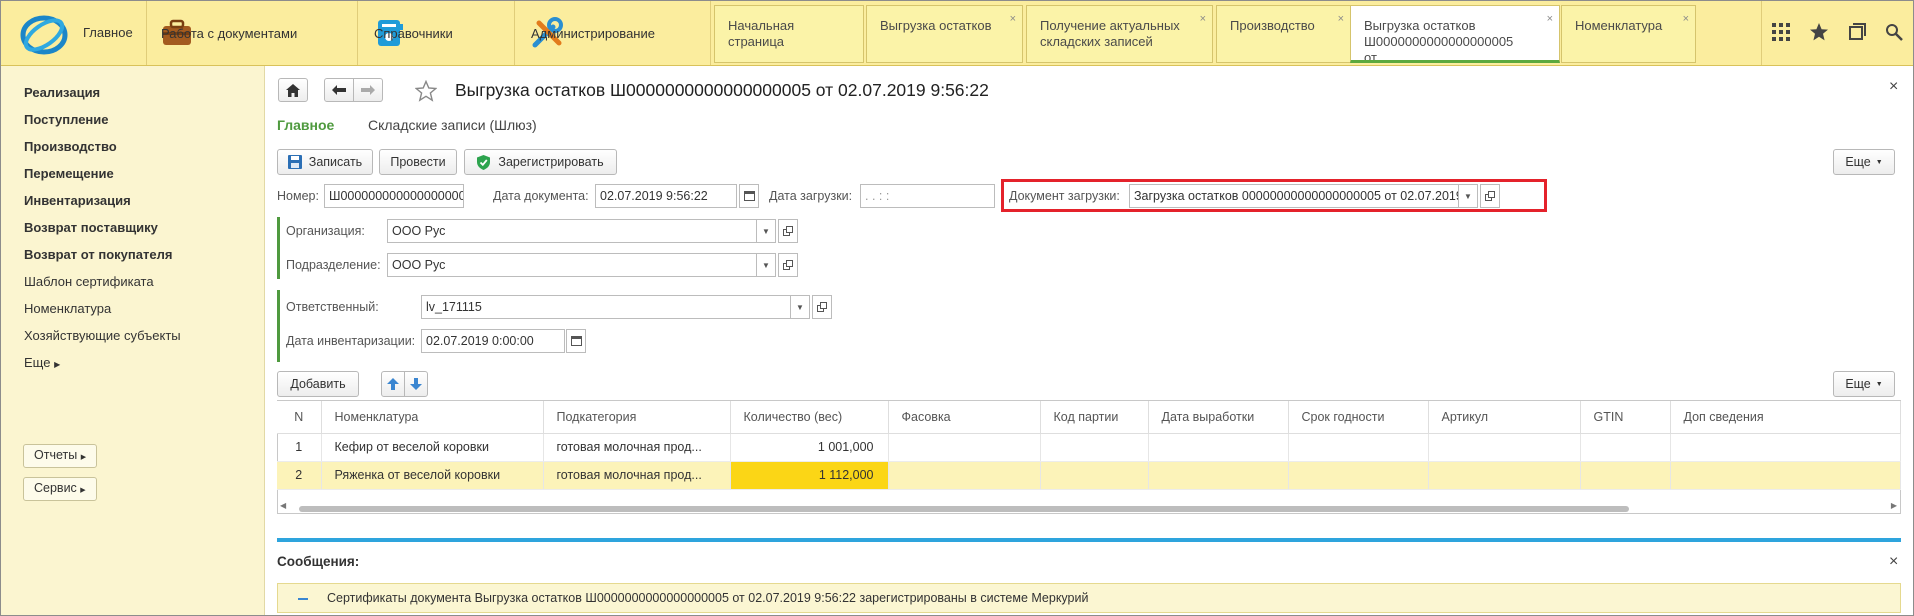 Image resolution: width=1914 pixels, height=616 pixels. Describe the element at coordinates (493, 341) in the screenshot. I see `inv-date-field: 02.07.2019 0:00:00` at that location.